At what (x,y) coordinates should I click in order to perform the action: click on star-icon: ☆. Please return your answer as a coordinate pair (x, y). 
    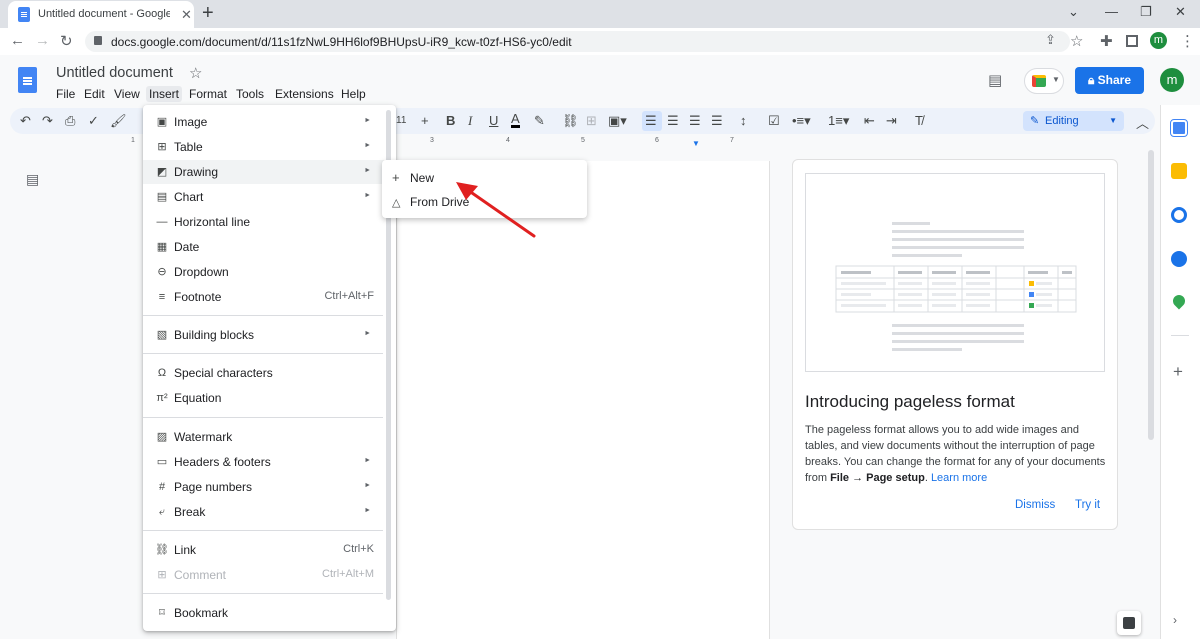
    Looking at the image, I should click on (195, 73).